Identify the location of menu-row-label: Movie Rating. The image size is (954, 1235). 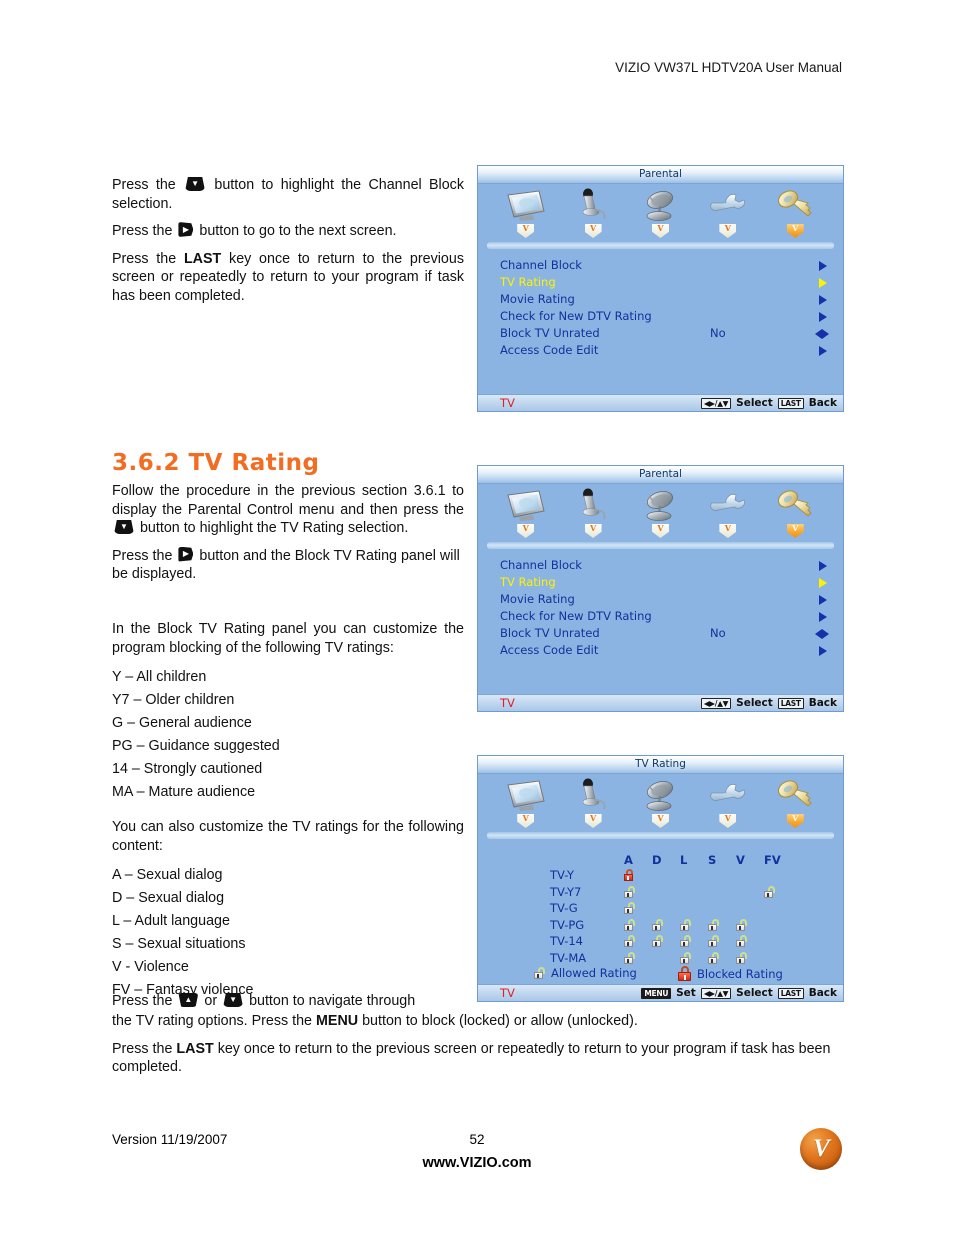
(537, 599).